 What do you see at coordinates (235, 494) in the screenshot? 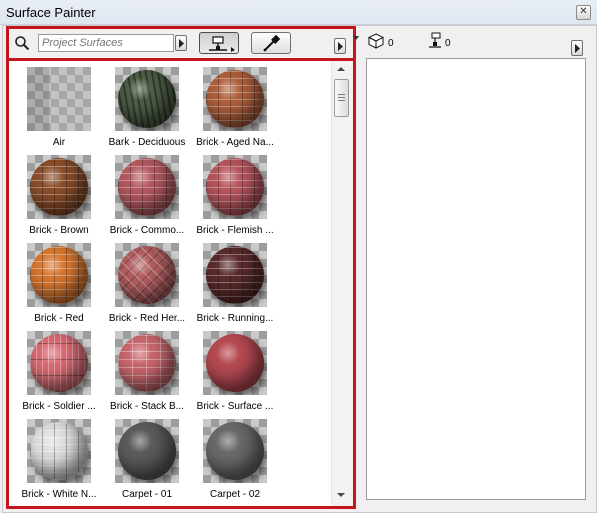
I see `surface-label: Carpet - 02` at bounding box center [235, 494].